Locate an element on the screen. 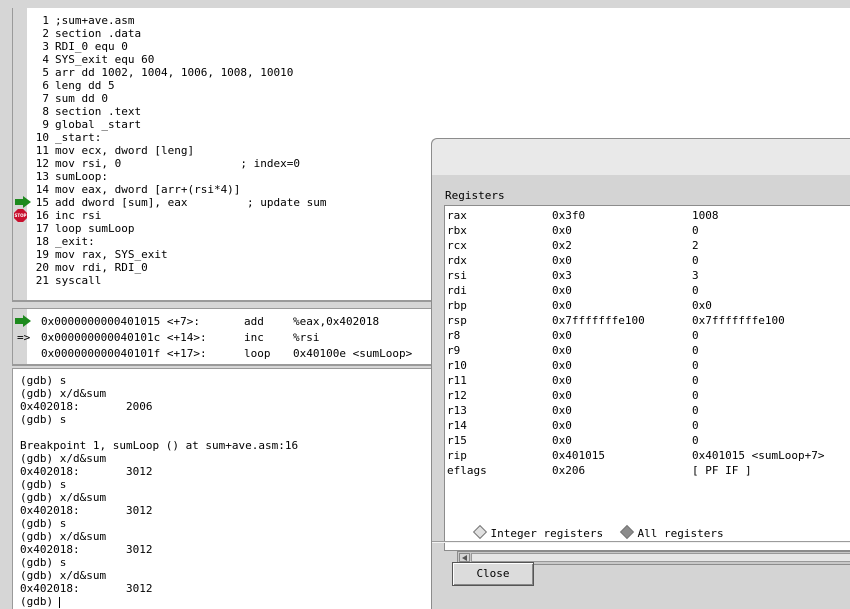 This screenshot has width=850, height=609. register-hex: 0x206 is located at coordinates (569, 470).